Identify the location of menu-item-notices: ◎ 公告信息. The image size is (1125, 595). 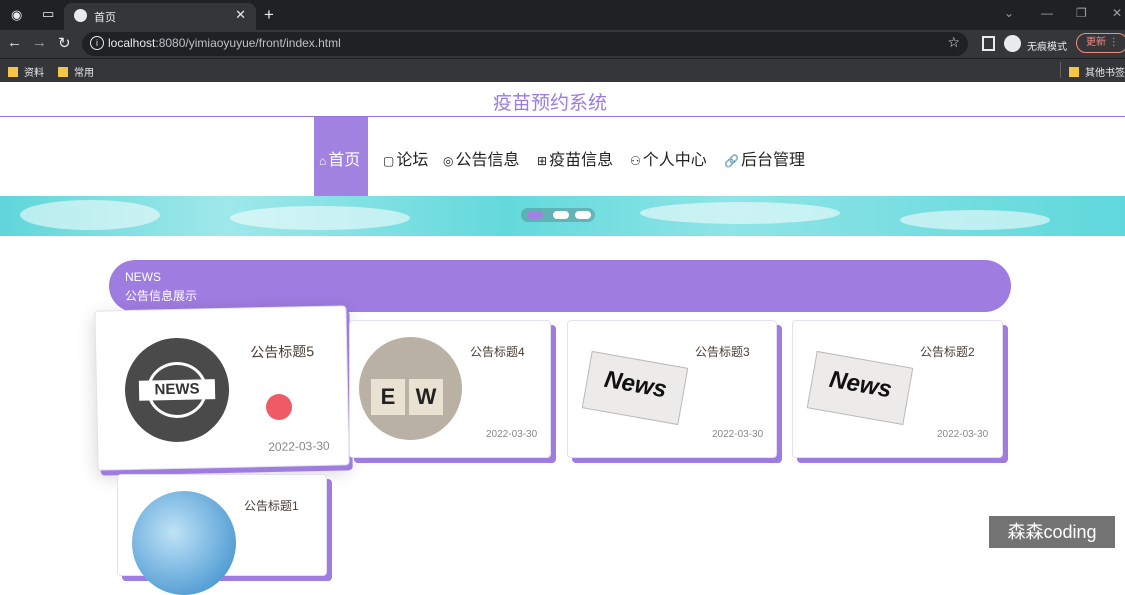
(481, 158).